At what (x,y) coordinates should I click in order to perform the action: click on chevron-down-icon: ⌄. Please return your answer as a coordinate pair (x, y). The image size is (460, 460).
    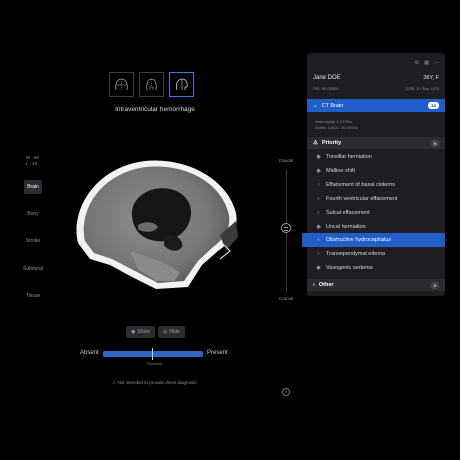
    Looking at the image, I should click on (315, 105).